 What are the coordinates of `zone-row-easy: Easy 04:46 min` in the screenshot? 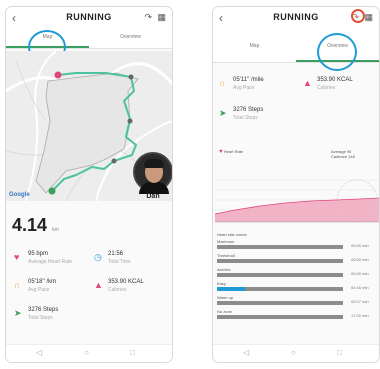 It's located at (297, 288).